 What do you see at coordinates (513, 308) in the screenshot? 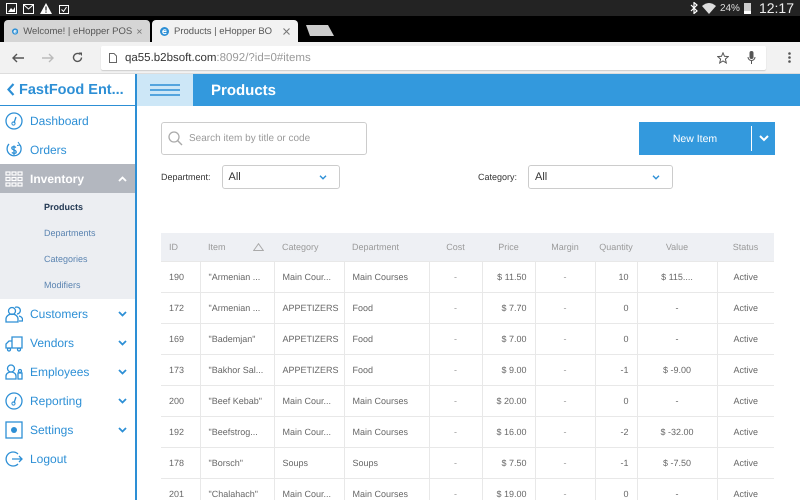
I see `table-cell: $ 7.70` at bounding box center [513, 308].